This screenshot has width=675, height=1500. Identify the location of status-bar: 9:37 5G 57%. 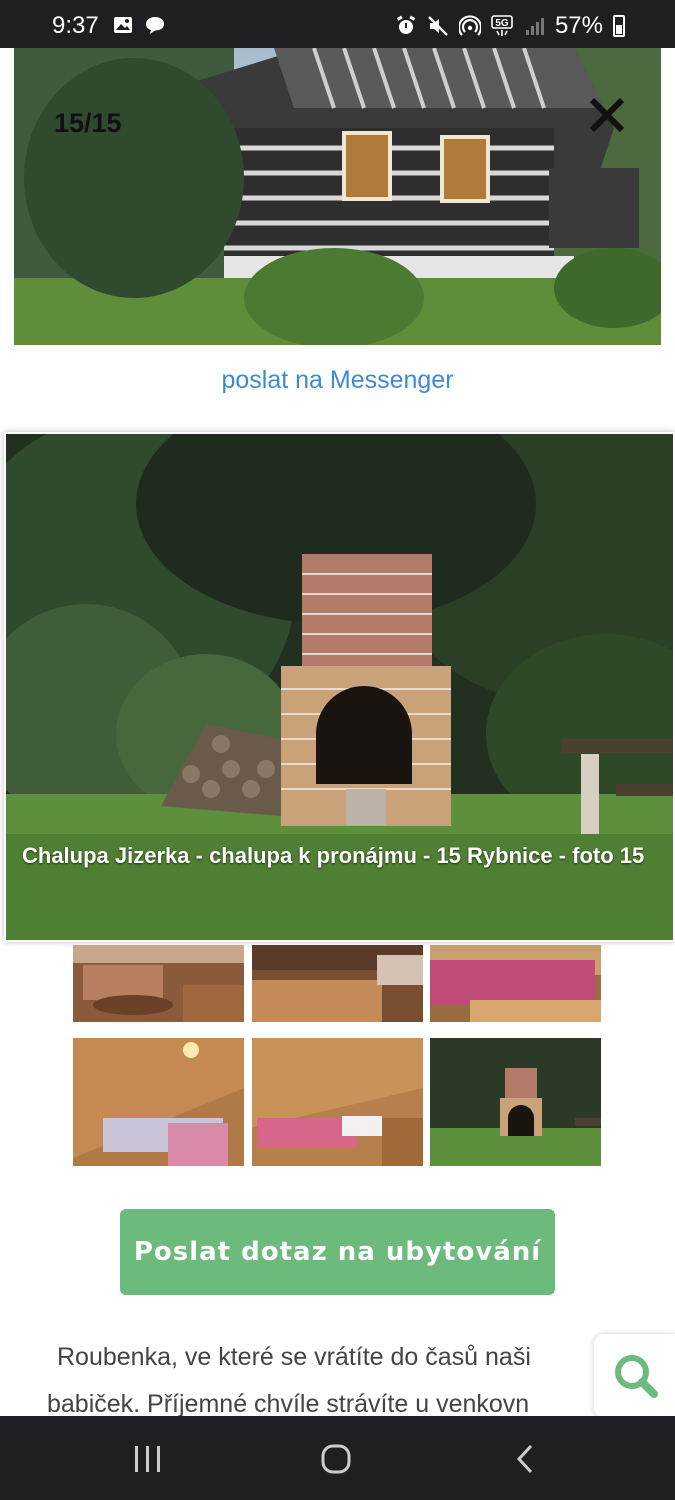
(337, 24).